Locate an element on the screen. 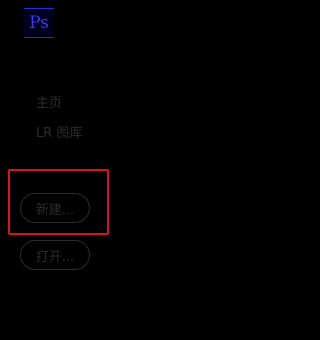 This screenshot has height=340, width=320. nav-item-home: 主页 is located at coordinates (49, 101).